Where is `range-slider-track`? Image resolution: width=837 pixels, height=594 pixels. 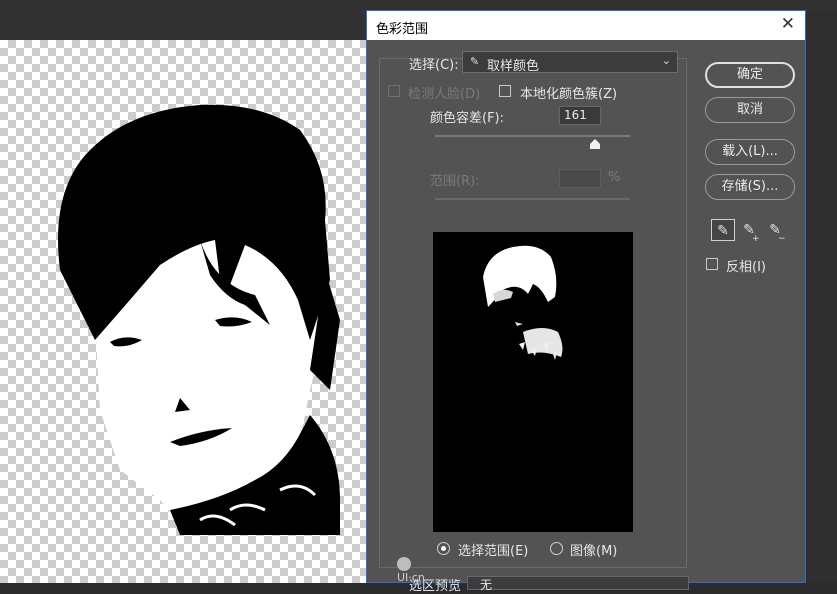 range-slider-track is located at coordinates (532, 199).